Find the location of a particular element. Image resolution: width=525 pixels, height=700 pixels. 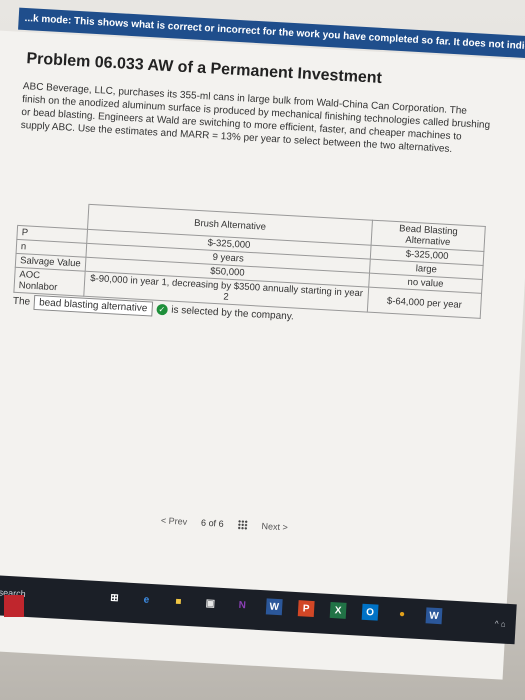

store-icon: ▣ is located at coordinates (210, 603).